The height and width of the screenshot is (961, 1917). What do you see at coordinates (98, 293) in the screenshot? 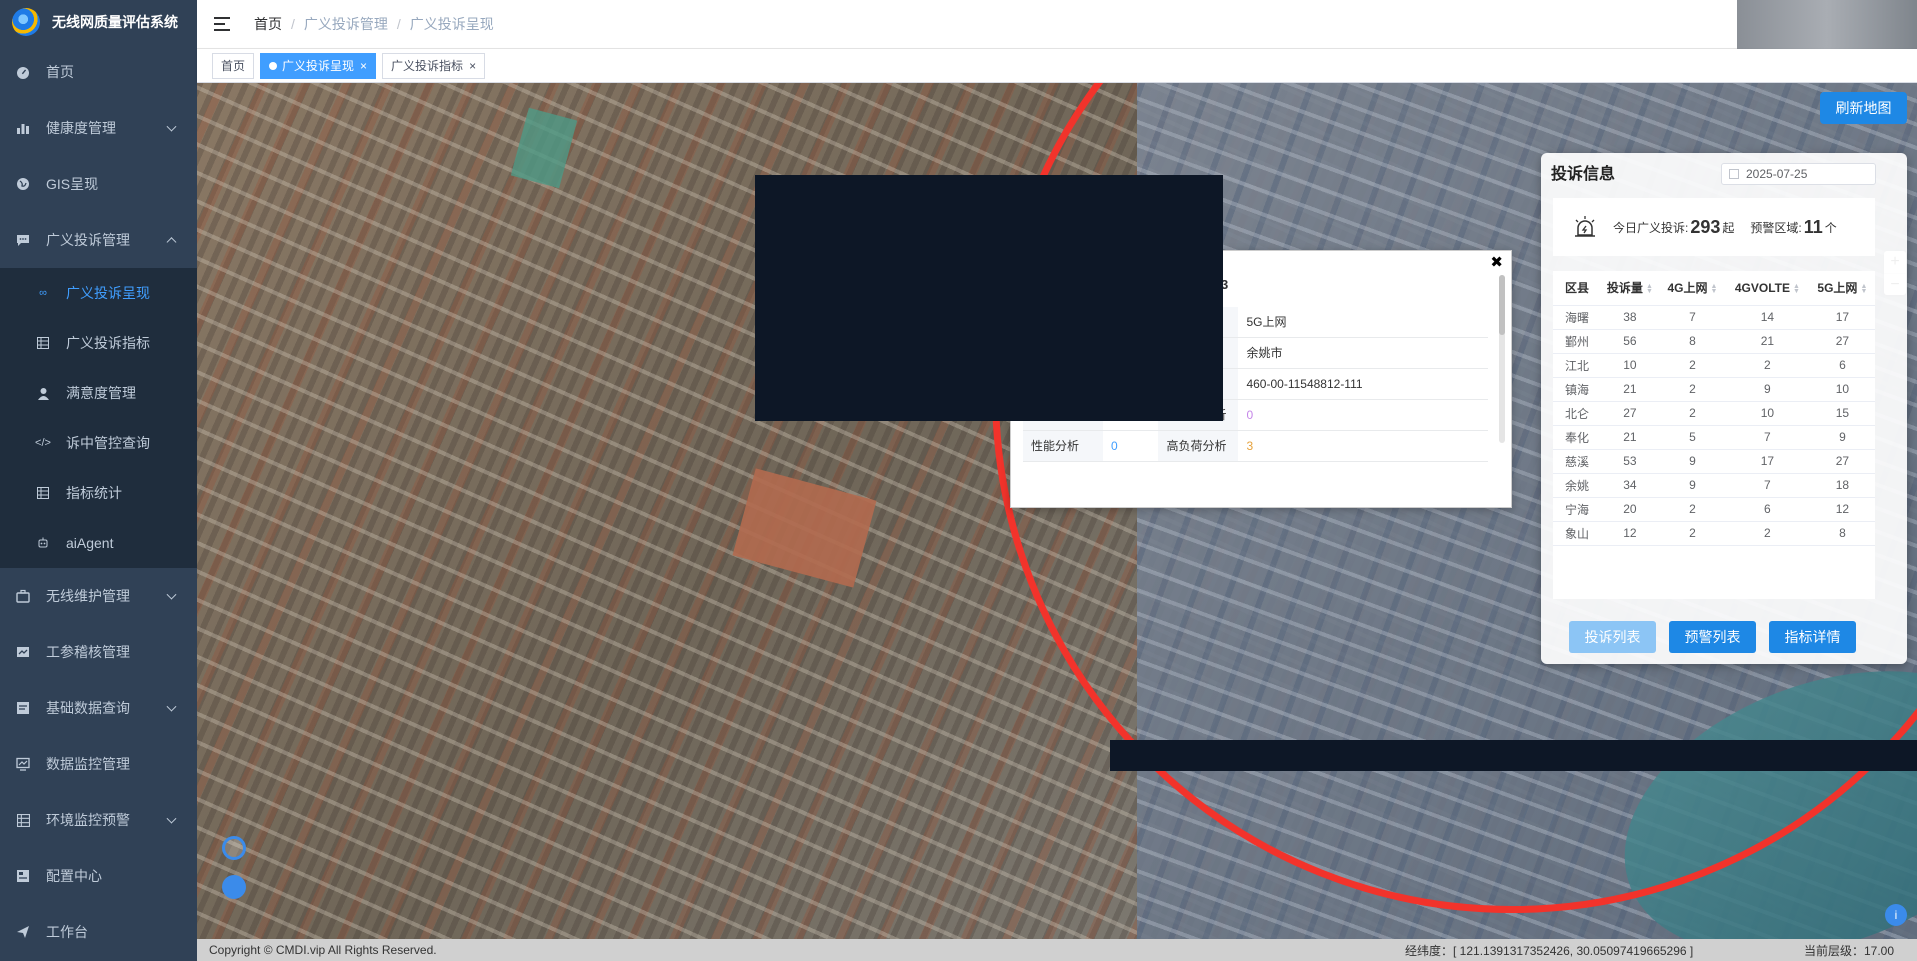
I see `sidebar-subitem-complaint-map: ∞ 广义投诉呈现` at bounding box center [98, 293].